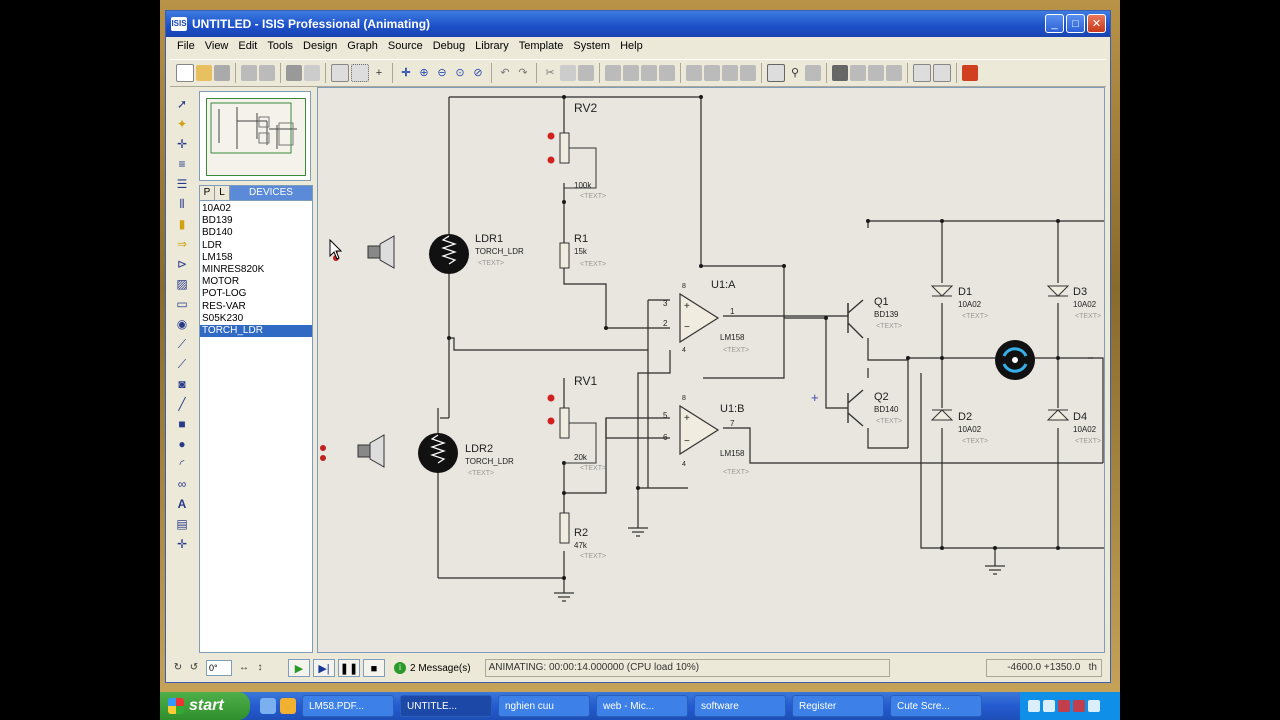 Image resolution: width=1280 pixels, height=720 pixels. What do you see at coordinates (349, 668) in the screenshot?
I see `pause-button: ❚❚` at bounding box center [349, 668].